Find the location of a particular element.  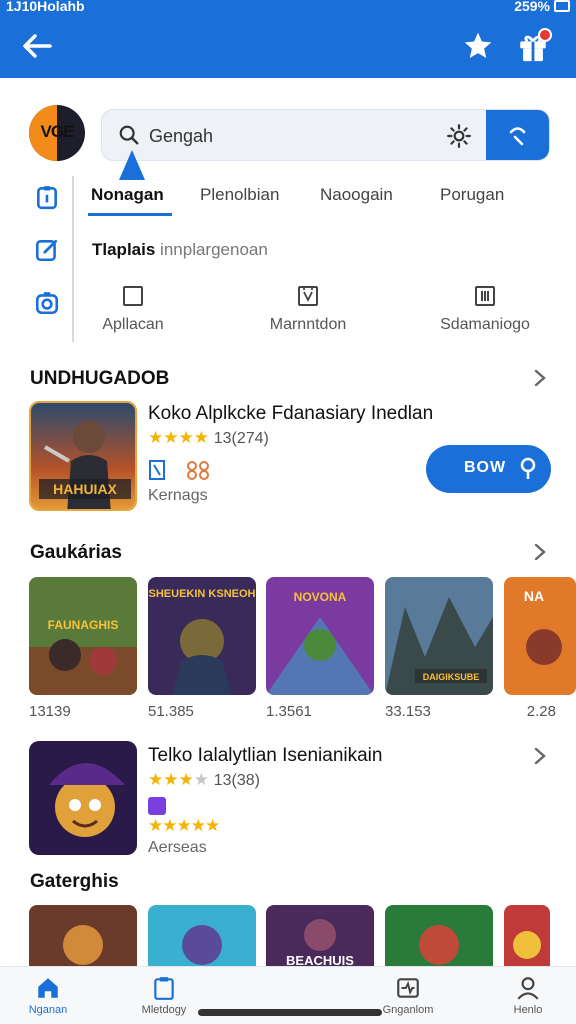

card-label: DAIGIKSUBE is located at coordinates (451, 677).